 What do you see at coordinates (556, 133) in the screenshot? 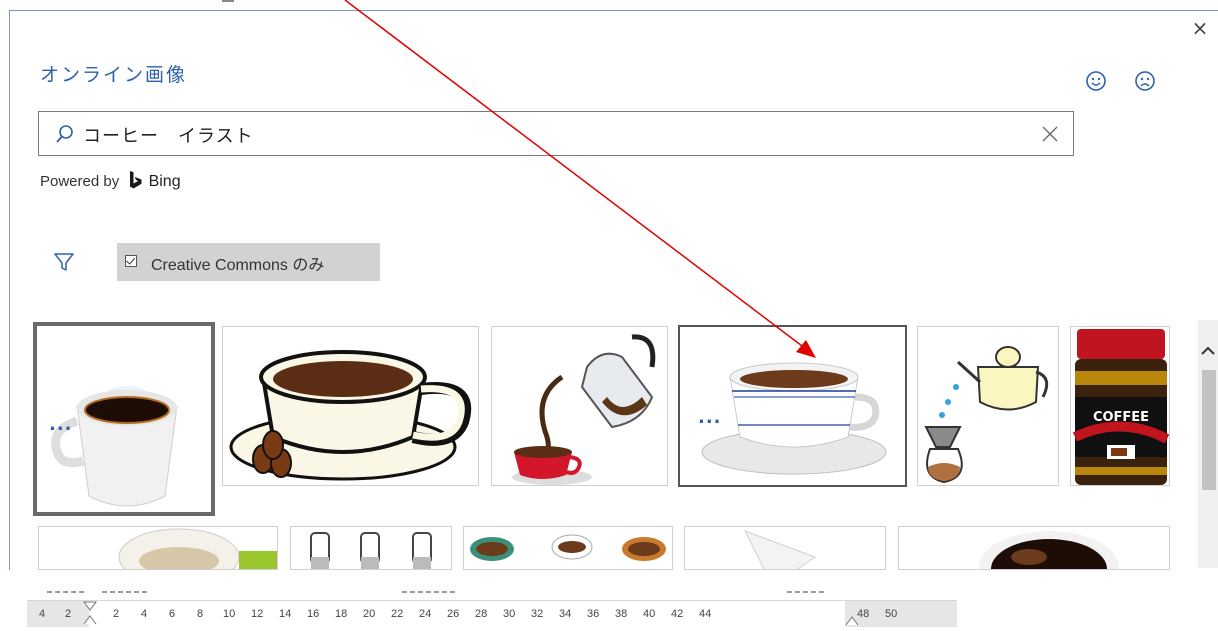
I see `search-box: コーヒー イラスト` at bounding box center [556, 133].